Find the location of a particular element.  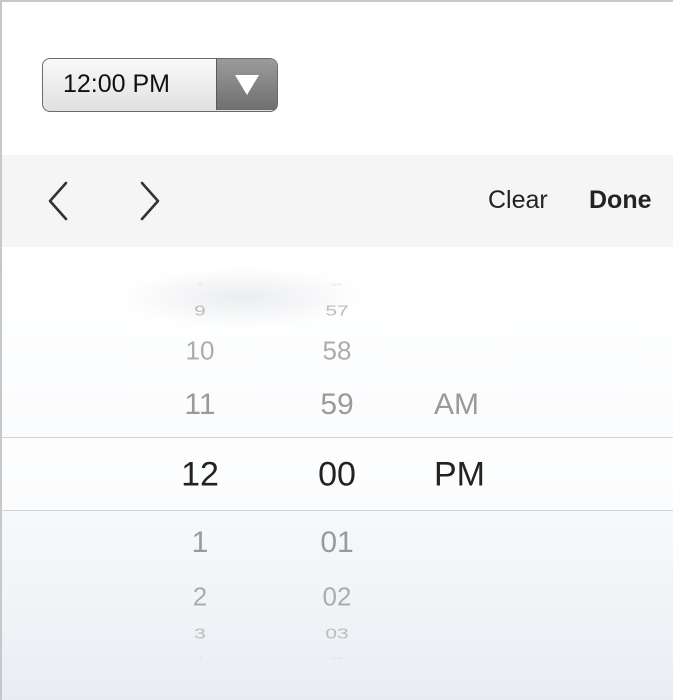

minute-wheel: 56 57 58 59 00 01 02 03 04 is located at coordinates (337, 473).